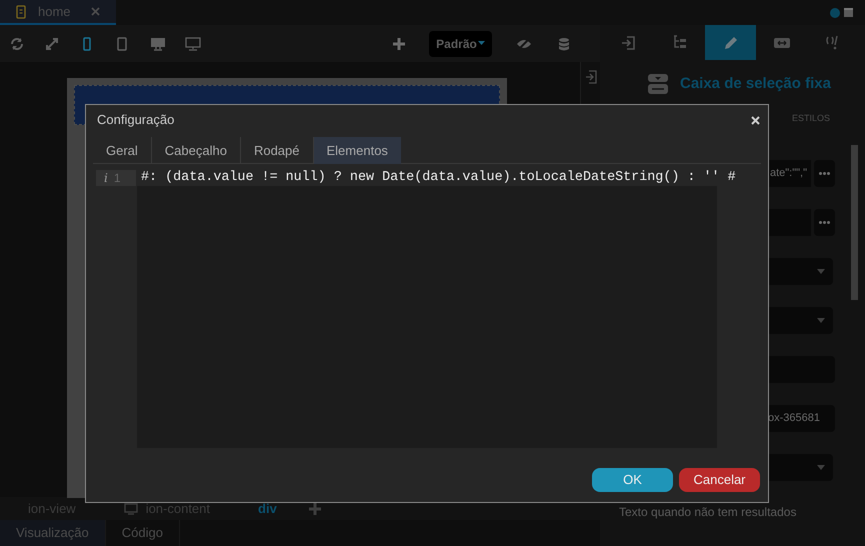 The height and width of the screenshot is (546, 865). I want to click on panel-title: Caixa de seleção fixa, so click(755, 84).